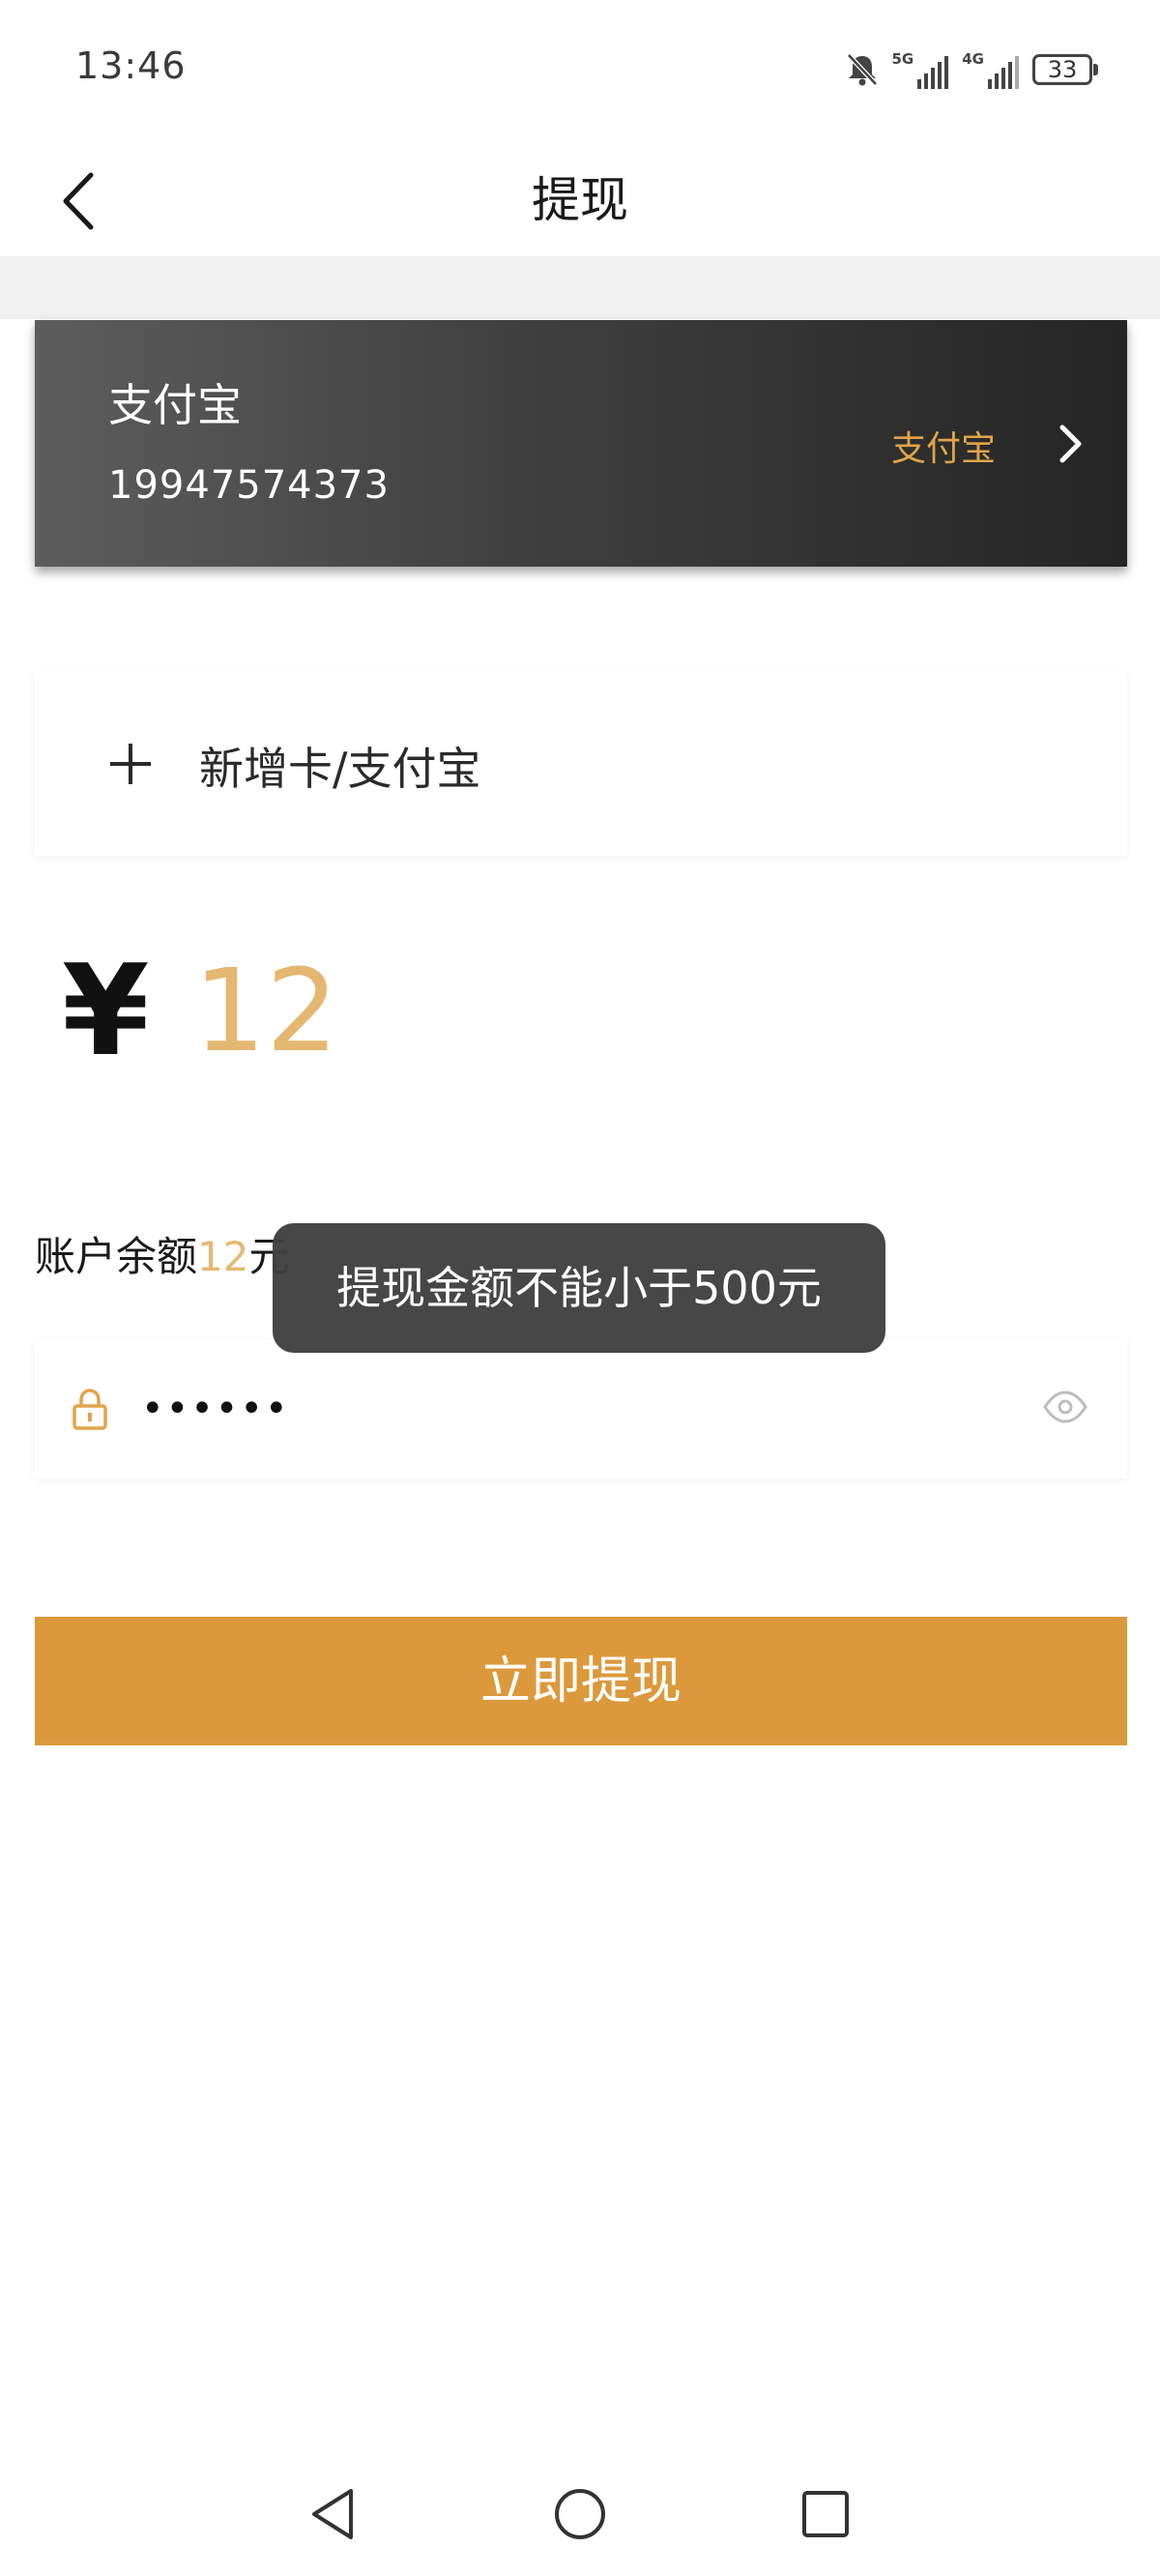 The image size is (1160, 2576). What do you see at coordinates (991, 69) in the screenshot?
I see `signal-4g-icon: 4G` at bounding box center [991, 69].